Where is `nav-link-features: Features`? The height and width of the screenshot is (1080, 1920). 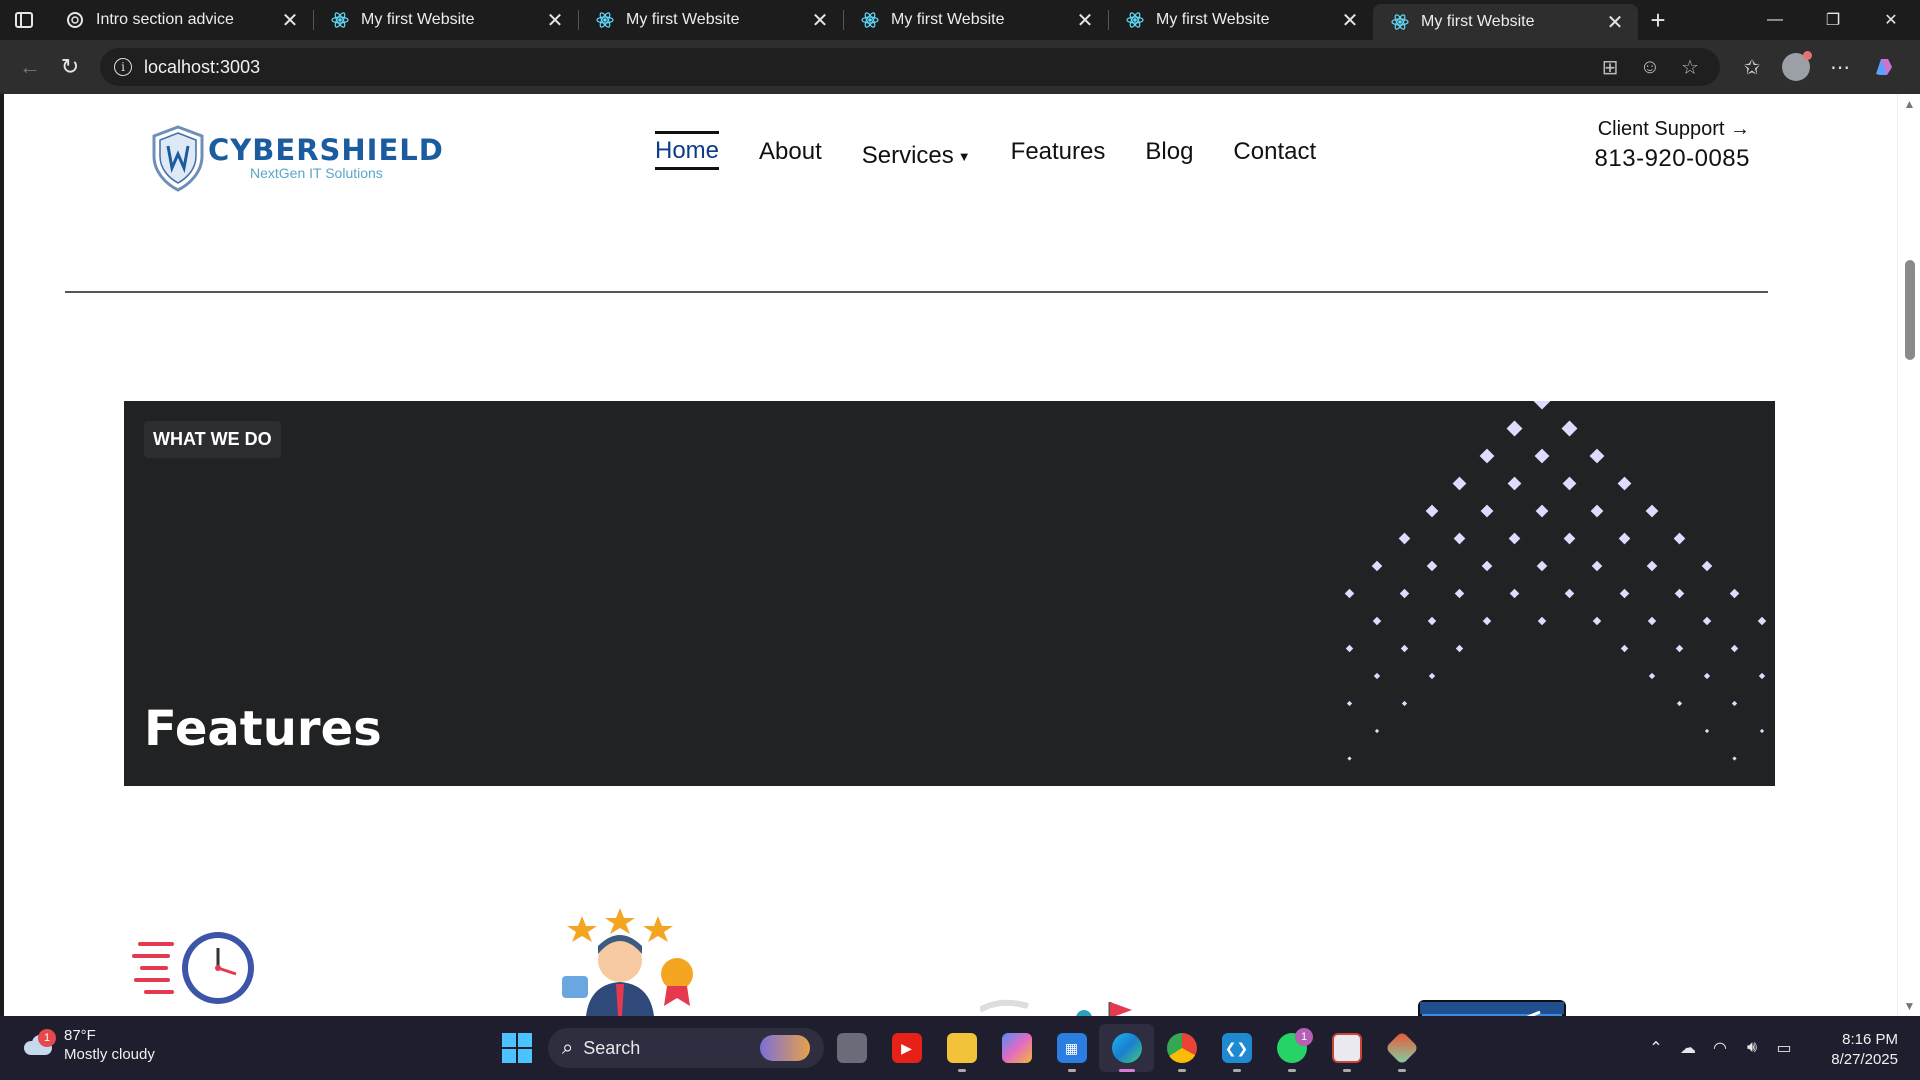
nav-link-features: Features is located at coordinates (1058, 153).